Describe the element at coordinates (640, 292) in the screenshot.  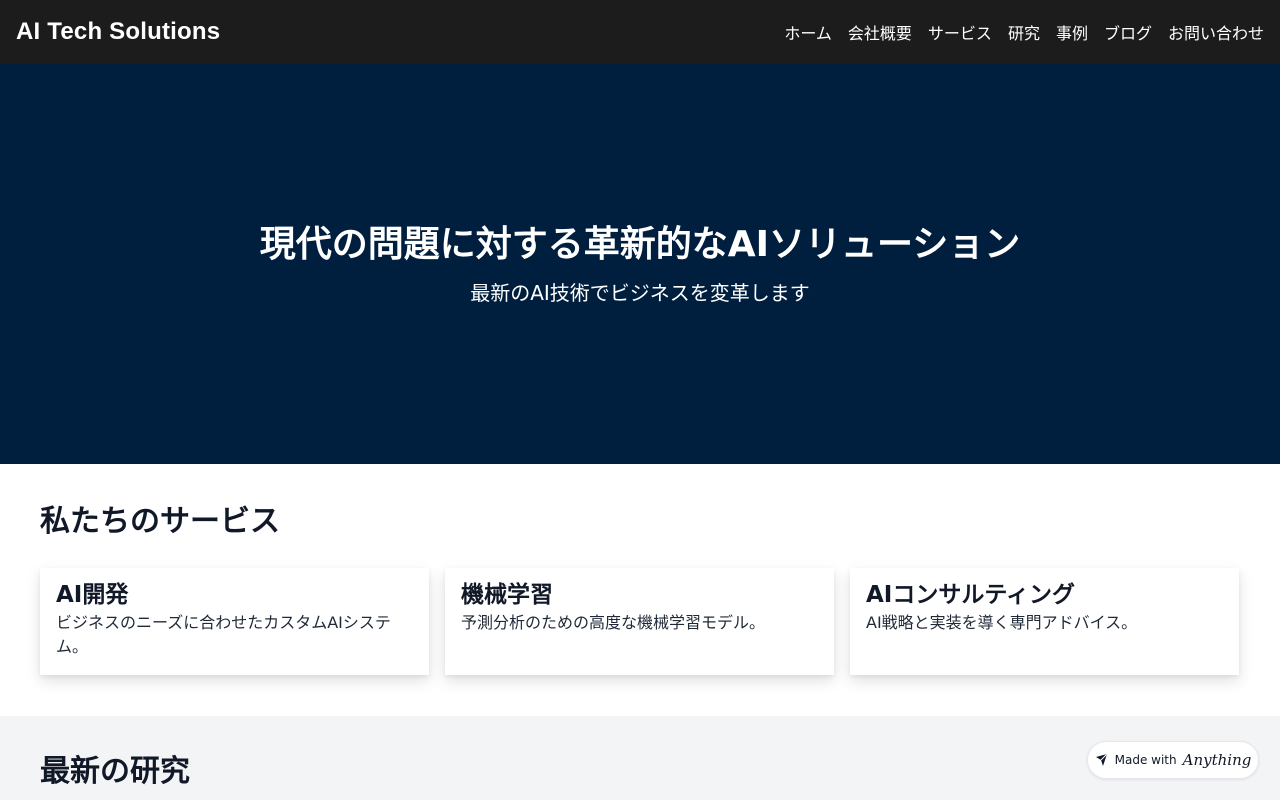
I see `hero-subtitle: 最新のAI技術でビジネスを変革します` at that location.